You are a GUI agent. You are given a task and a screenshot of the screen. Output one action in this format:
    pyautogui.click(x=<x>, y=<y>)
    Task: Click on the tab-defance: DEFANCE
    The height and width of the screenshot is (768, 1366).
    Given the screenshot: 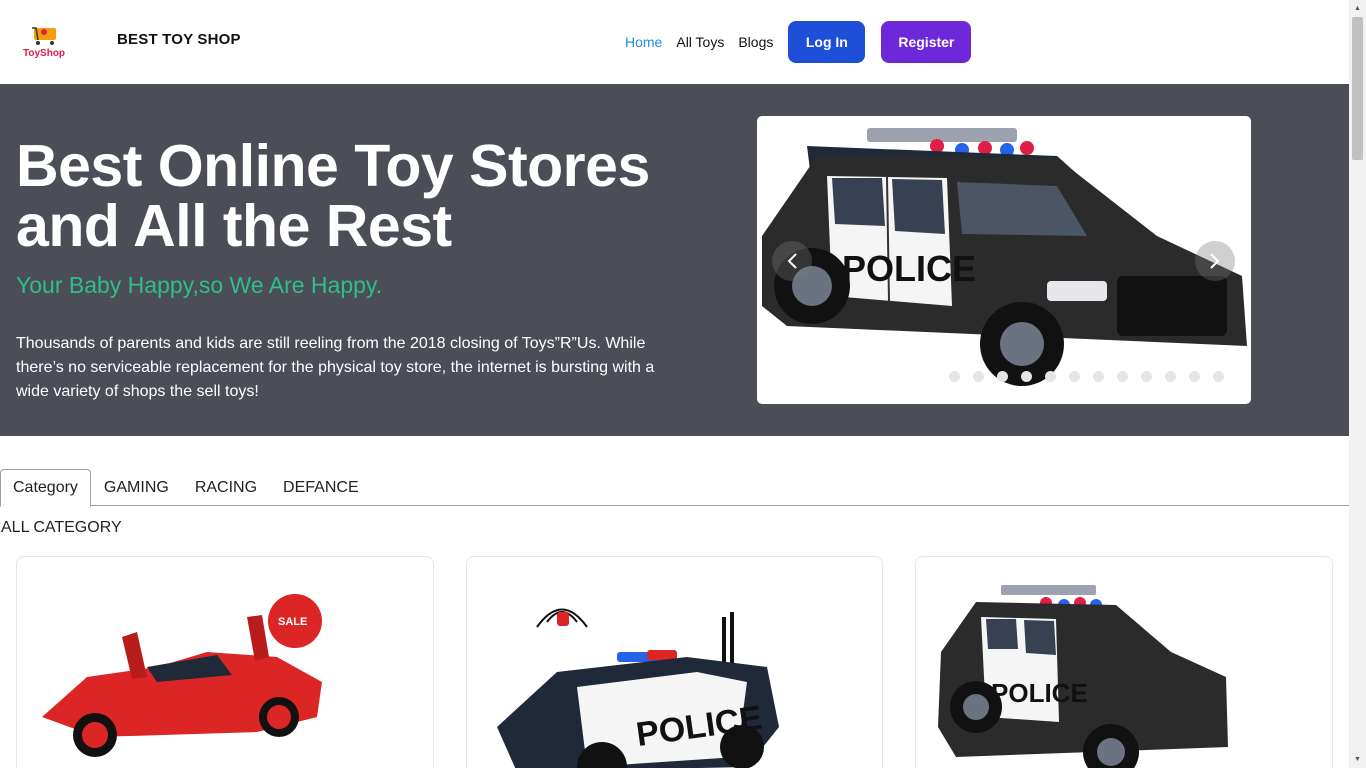 What is the action you would take?
    pyautogui.click(x=321, y=487)
    